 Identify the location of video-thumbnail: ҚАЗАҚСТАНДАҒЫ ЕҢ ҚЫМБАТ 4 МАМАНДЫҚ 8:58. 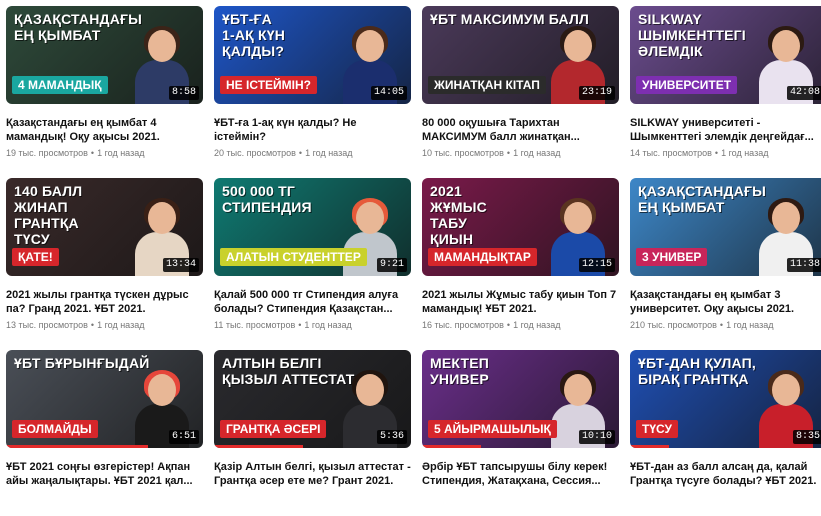
(104, 55).